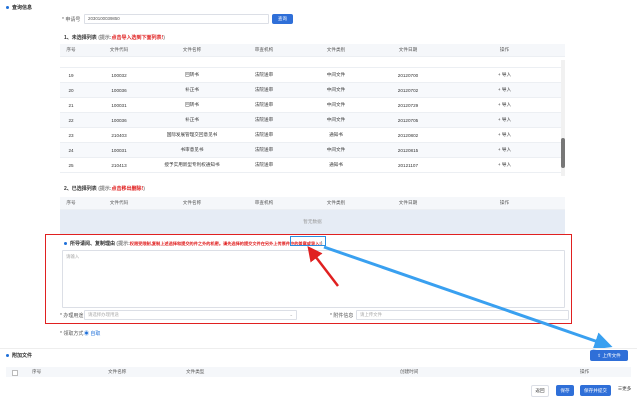 The image size is (637, 401). Describe the element at coordinates (117, 371) in the screenshot. I see `attach-col-name: 文件名称` at that location.